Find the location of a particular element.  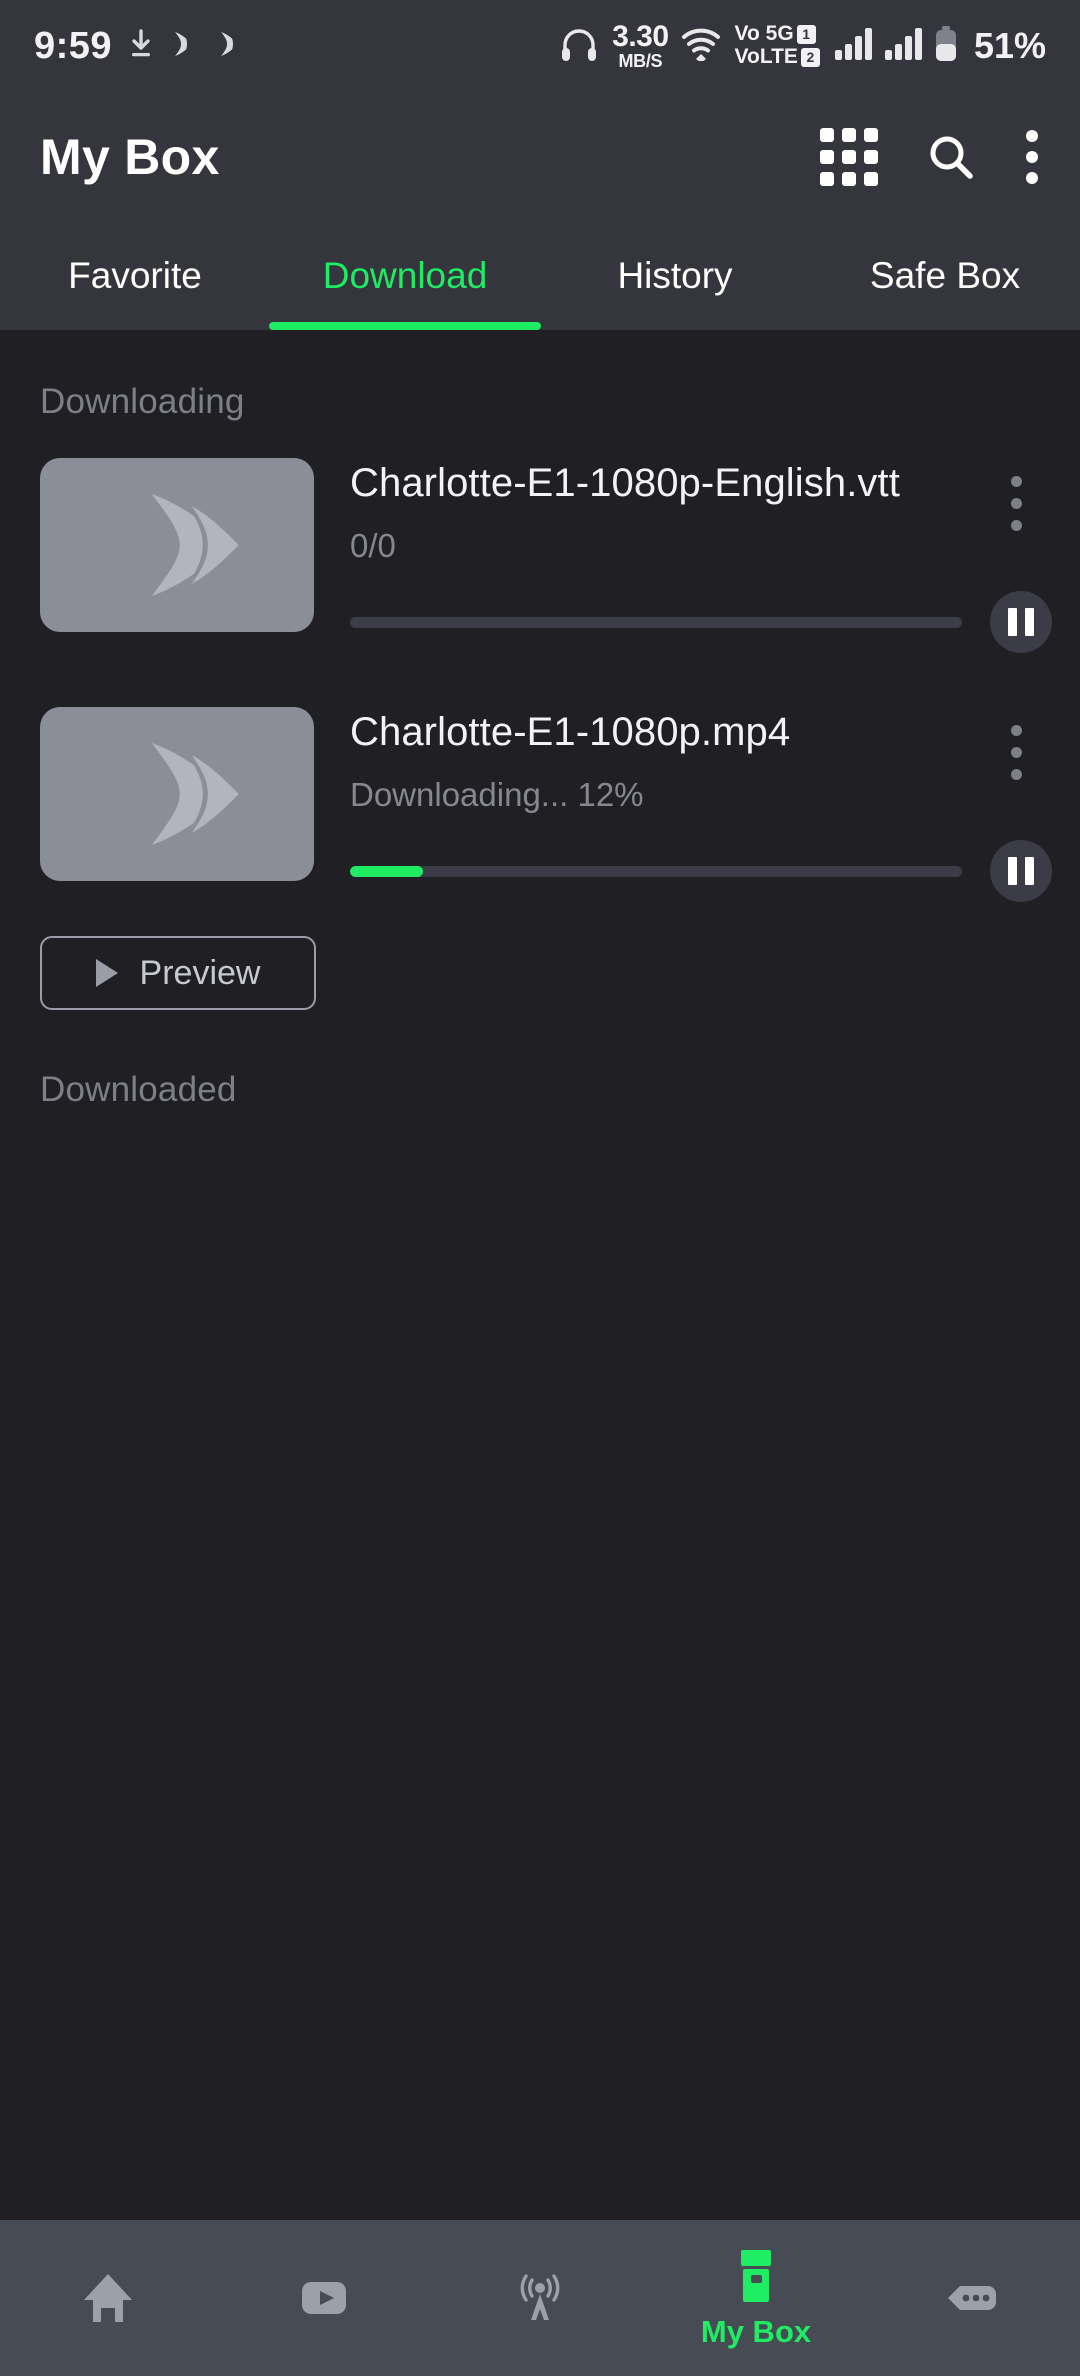

nav-item-my-box-label: My Box is located at coordinates (756, 2331).